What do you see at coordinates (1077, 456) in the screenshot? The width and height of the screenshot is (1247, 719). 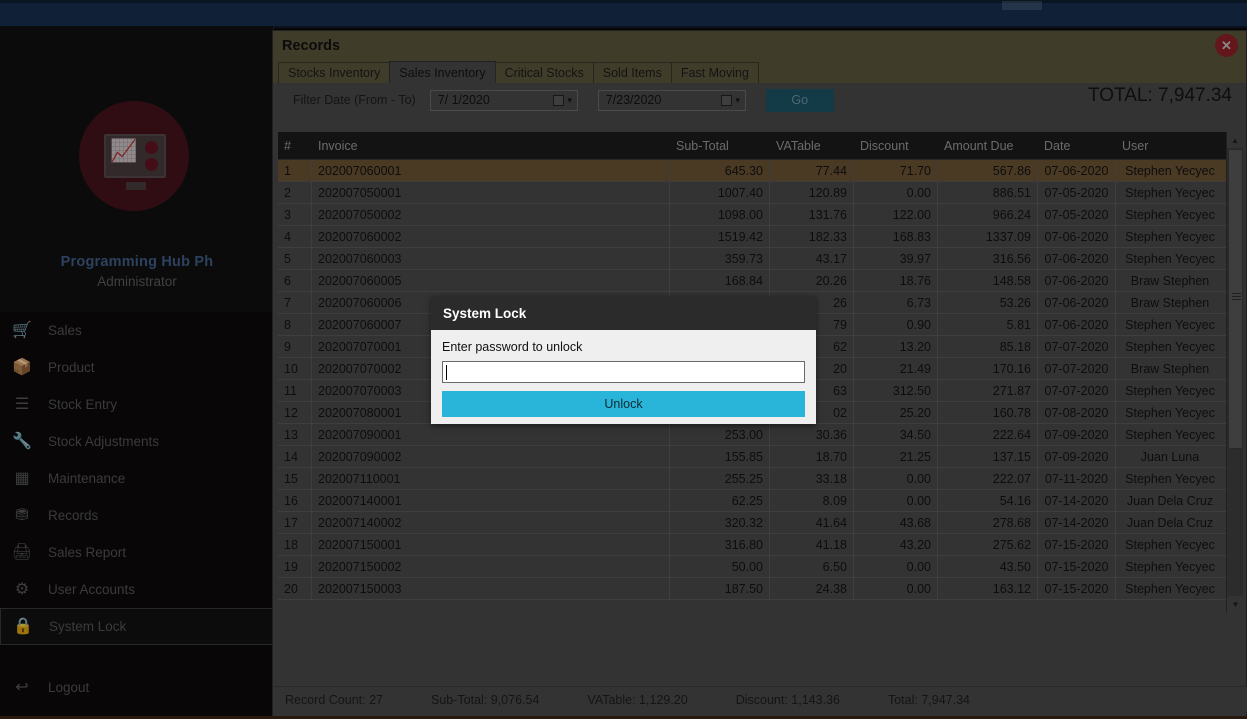 I see `cell-date: 07-09-2020` at bounding box center [1077, 456].